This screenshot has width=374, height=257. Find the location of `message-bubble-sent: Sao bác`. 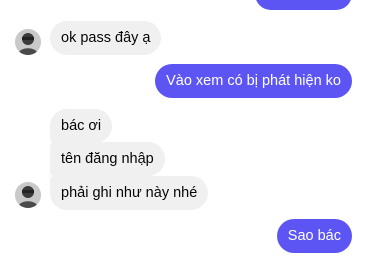

message-bubble-sent: Sao bác is located at coordinates (314, 236).